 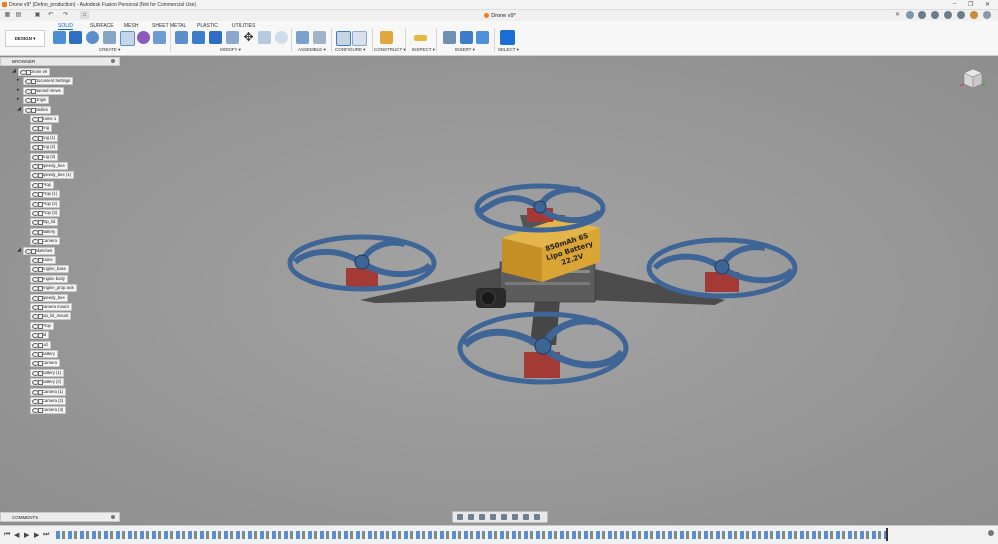 What do you see at coordinates (954, 4) in the screenshot?
I see `minimize-icon: –` at bounding box center [954, 4].